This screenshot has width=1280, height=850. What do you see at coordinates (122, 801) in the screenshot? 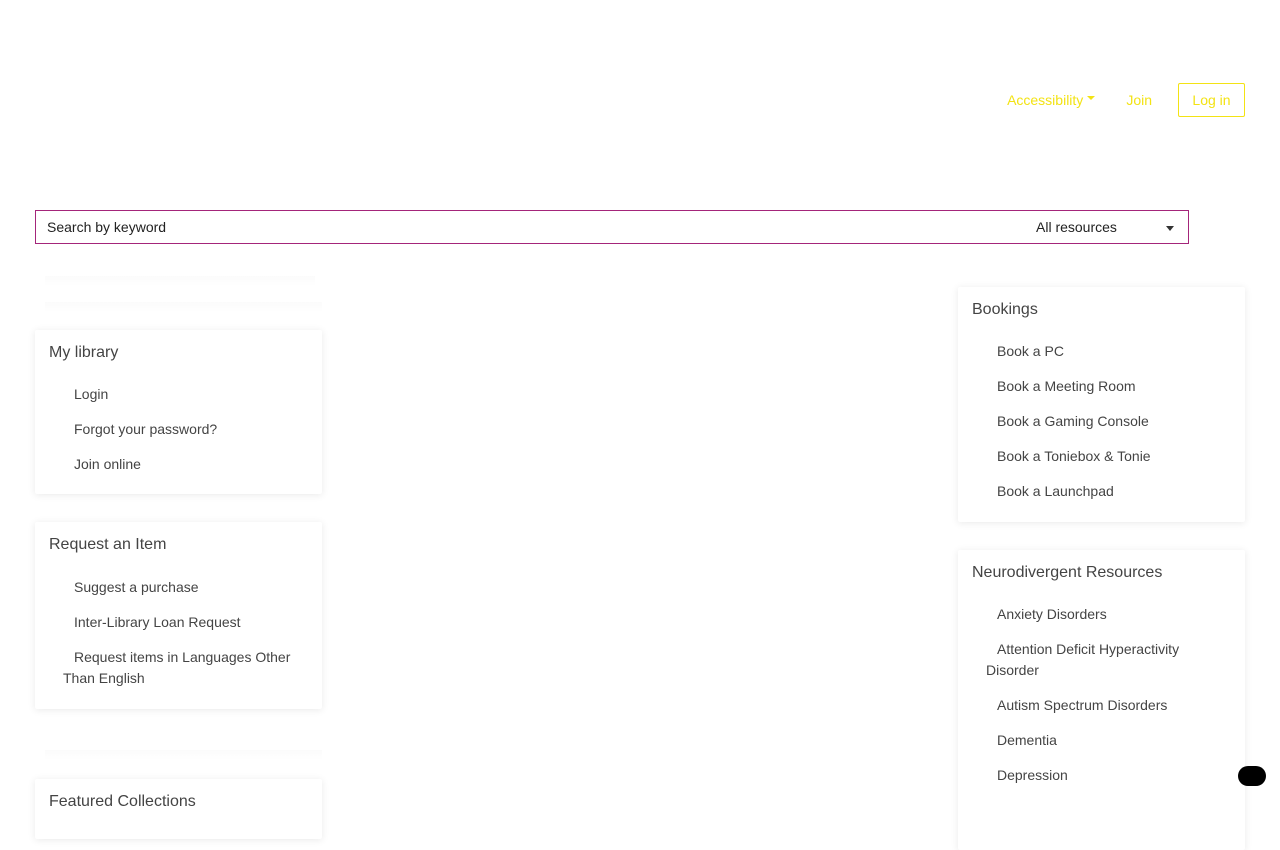
I see `card-title: Featured Collections` at bounding box center [122, 801].